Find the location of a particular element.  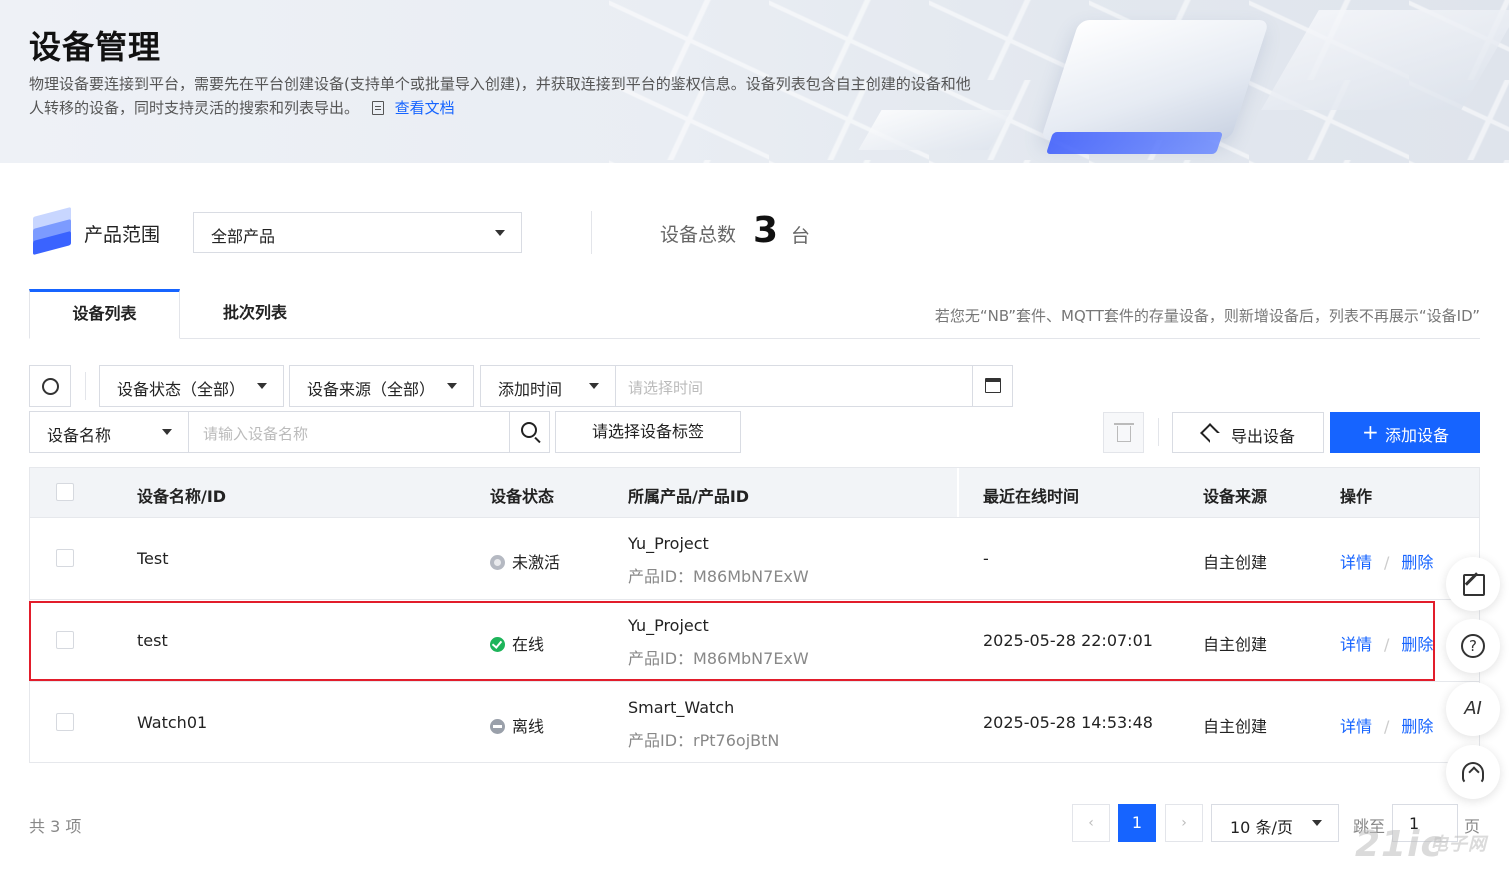

device-status-select: 设备状态（全部） is located at coordinates (191, 386).